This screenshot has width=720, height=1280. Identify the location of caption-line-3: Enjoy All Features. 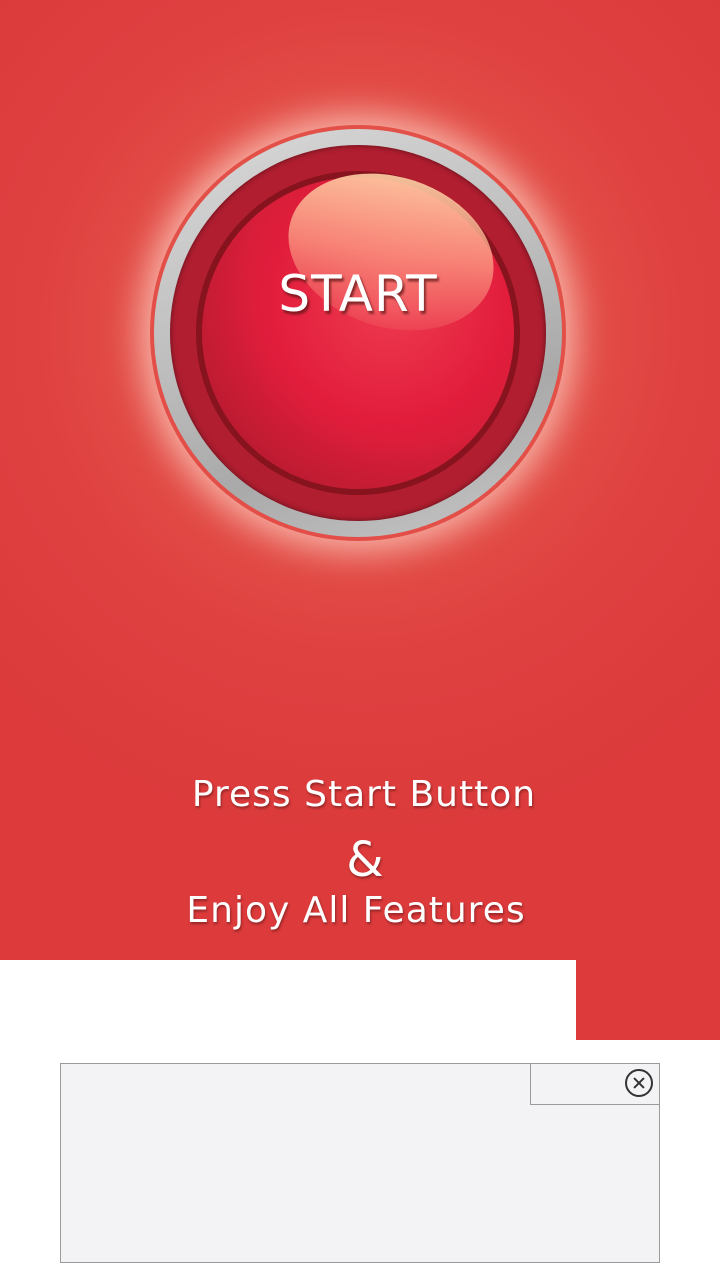
(356, 910).